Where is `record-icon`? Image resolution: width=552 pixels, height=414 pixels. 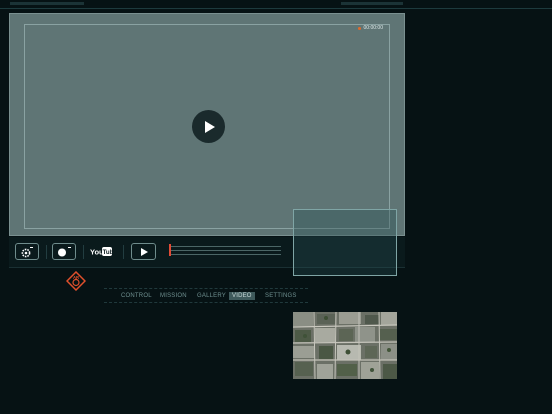
record-icon is located at coordinates (64, 251).